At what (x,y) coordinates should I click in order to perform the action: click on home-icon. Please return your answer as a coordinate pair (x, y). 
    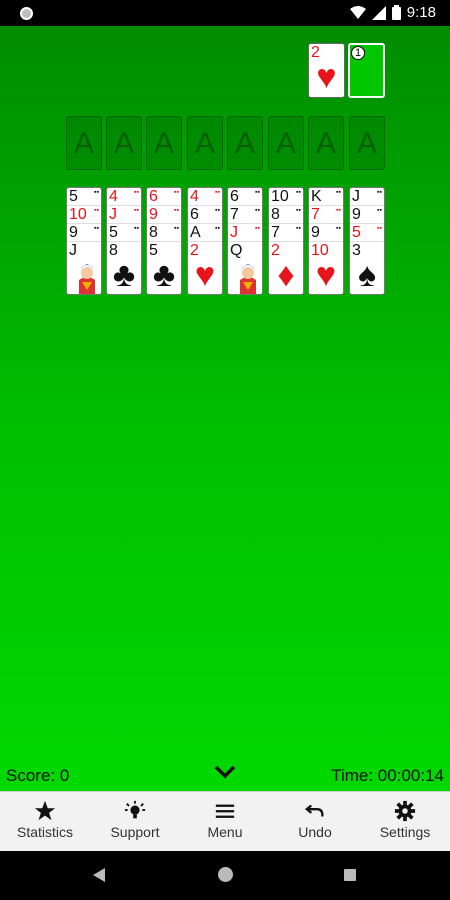
    Looking at the image, I should click on (225, 874).